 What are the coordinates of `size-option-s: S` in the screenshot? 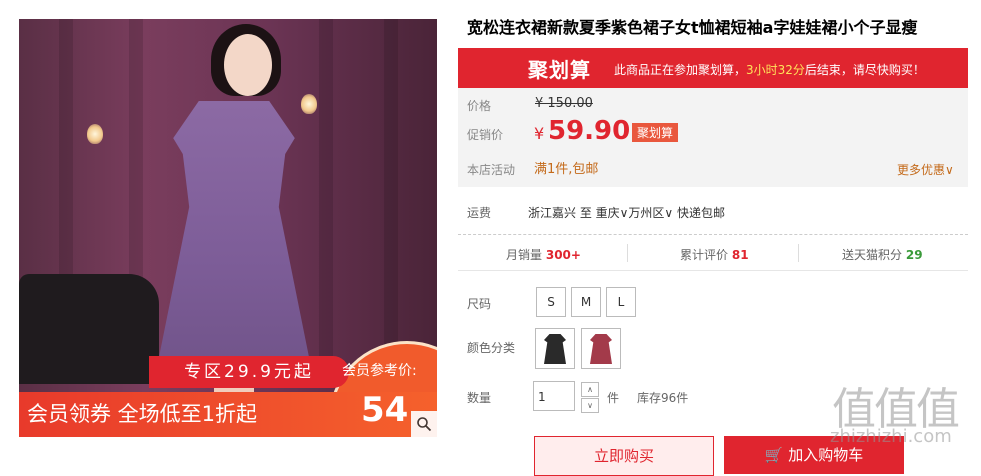 It's located at (551, 302).